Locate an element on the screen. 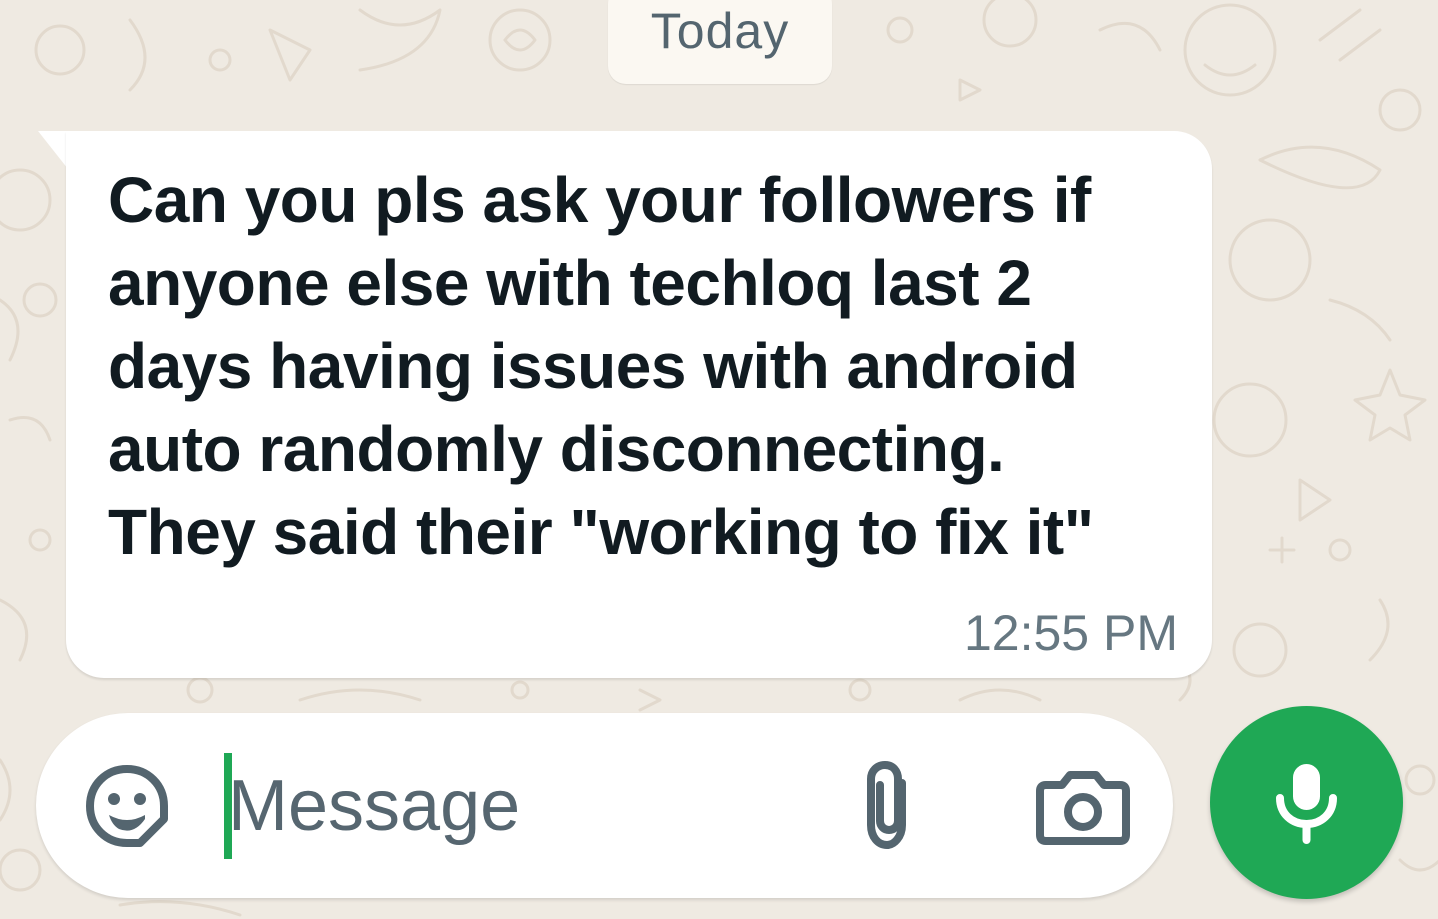 This screenshot has height=919, width=1438. message-input is located at coordinates (526, 805).